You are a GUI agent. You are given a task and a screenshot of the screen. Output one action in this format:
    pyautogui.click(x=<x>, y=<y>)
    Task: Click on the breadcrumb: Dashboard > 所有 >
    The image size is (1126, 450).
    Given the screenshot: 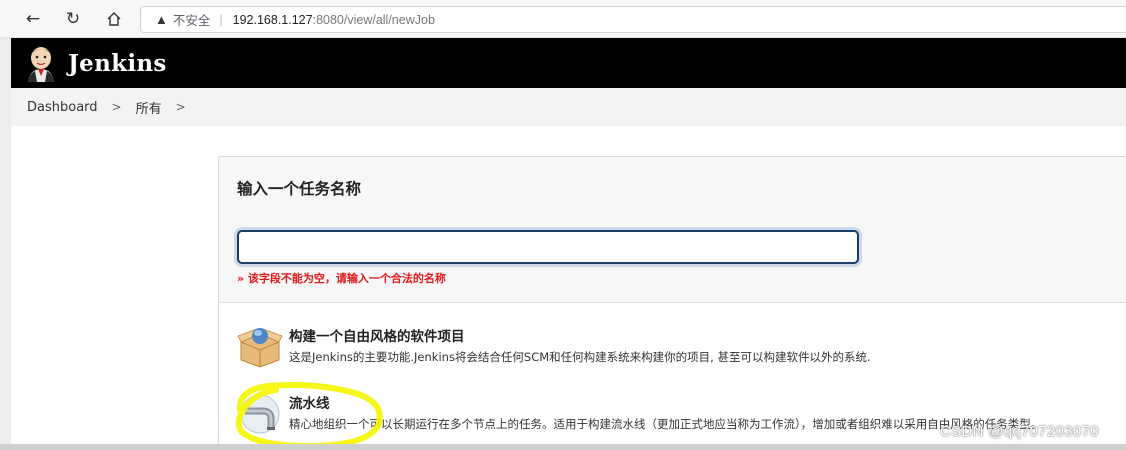 What is the action you would take?
    pyautogui.click(x=568, y=107)
    